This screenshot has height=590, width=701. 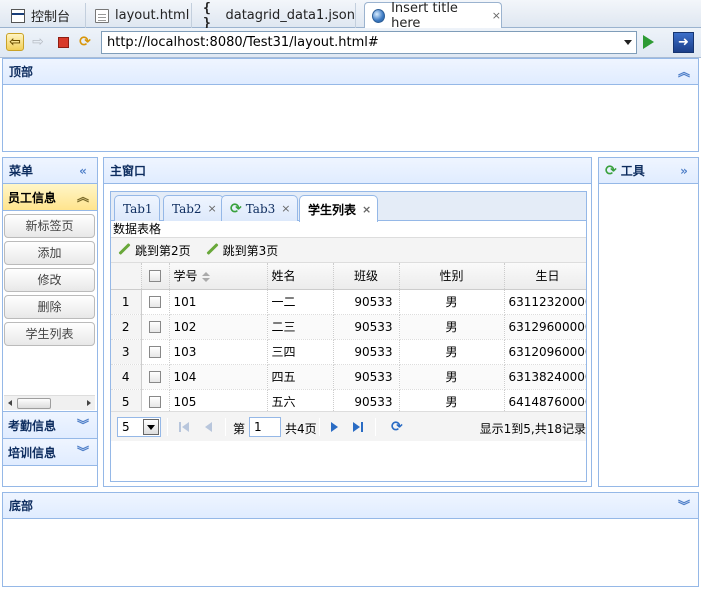 What do you see at coordinates (50, 425) in the screenshot?
I see `accordion-header-attendance: 考勤信息 ︾` at bounding box center [50, 425].